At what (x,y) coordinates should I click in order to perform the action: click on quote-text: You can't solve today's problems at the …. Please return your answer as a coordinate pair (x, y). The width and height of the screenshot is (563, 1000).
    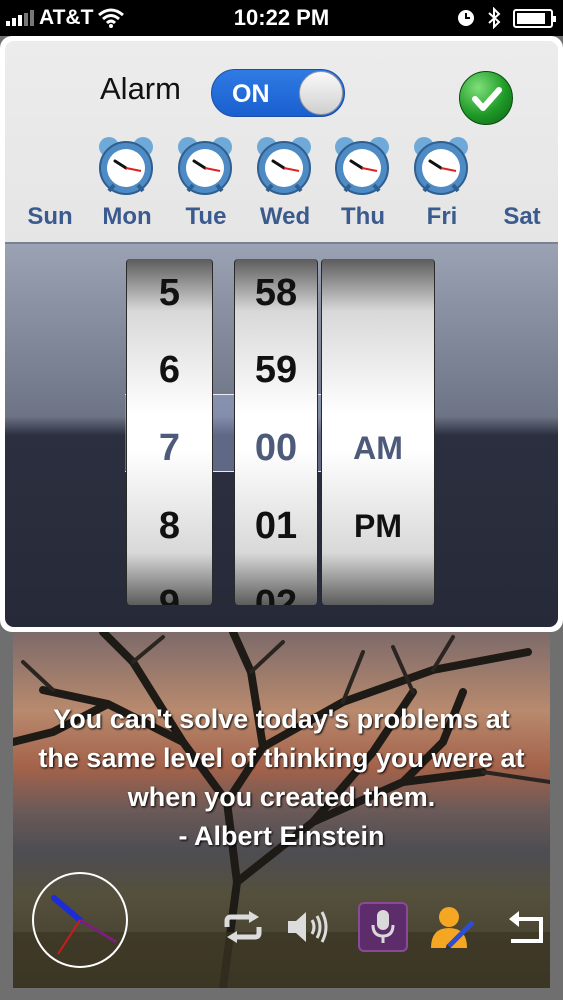
    Looking at the image, I should click on (281, 758).